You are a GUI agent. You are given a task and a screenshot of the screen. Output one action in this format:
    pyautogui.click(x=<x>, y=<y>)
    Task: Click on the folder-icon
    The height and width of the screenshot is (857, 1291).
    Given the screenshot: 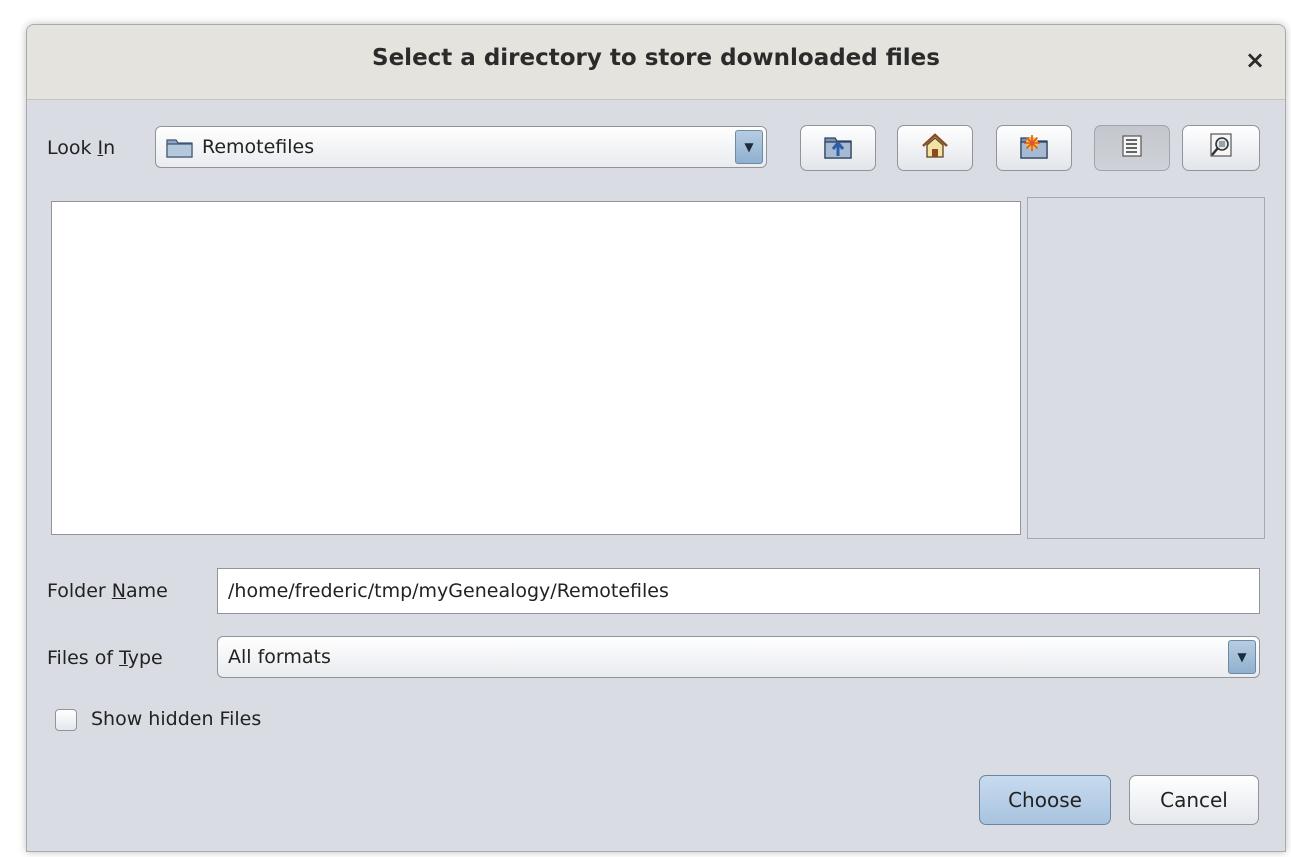 What is the action you would take?
    pyautogui.click(x=180, y=147)
    